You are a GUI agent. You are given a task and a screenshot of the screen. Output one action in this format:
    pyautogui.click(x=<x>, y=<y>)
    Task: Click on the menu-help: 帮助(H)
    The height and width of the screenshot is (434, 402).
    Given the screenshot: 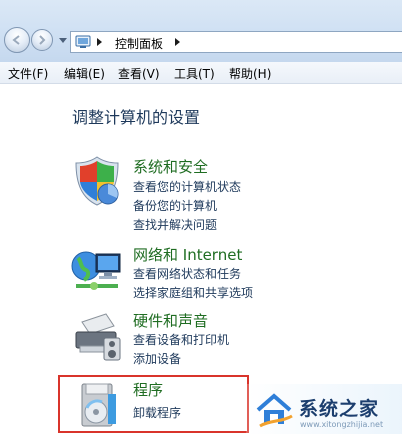 What is the action you would take?
    pyautogui.click(x=250, y=73)
    